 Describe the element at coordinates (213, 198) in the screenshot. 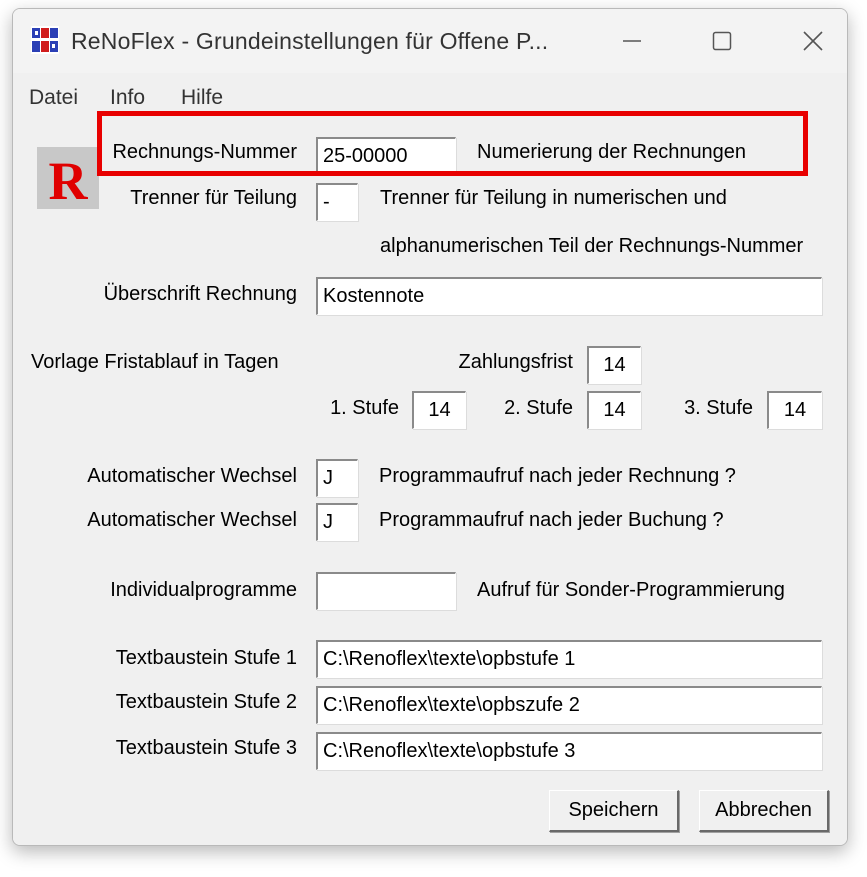

I see `trenner-label: Trenner für Teilung` at that location.